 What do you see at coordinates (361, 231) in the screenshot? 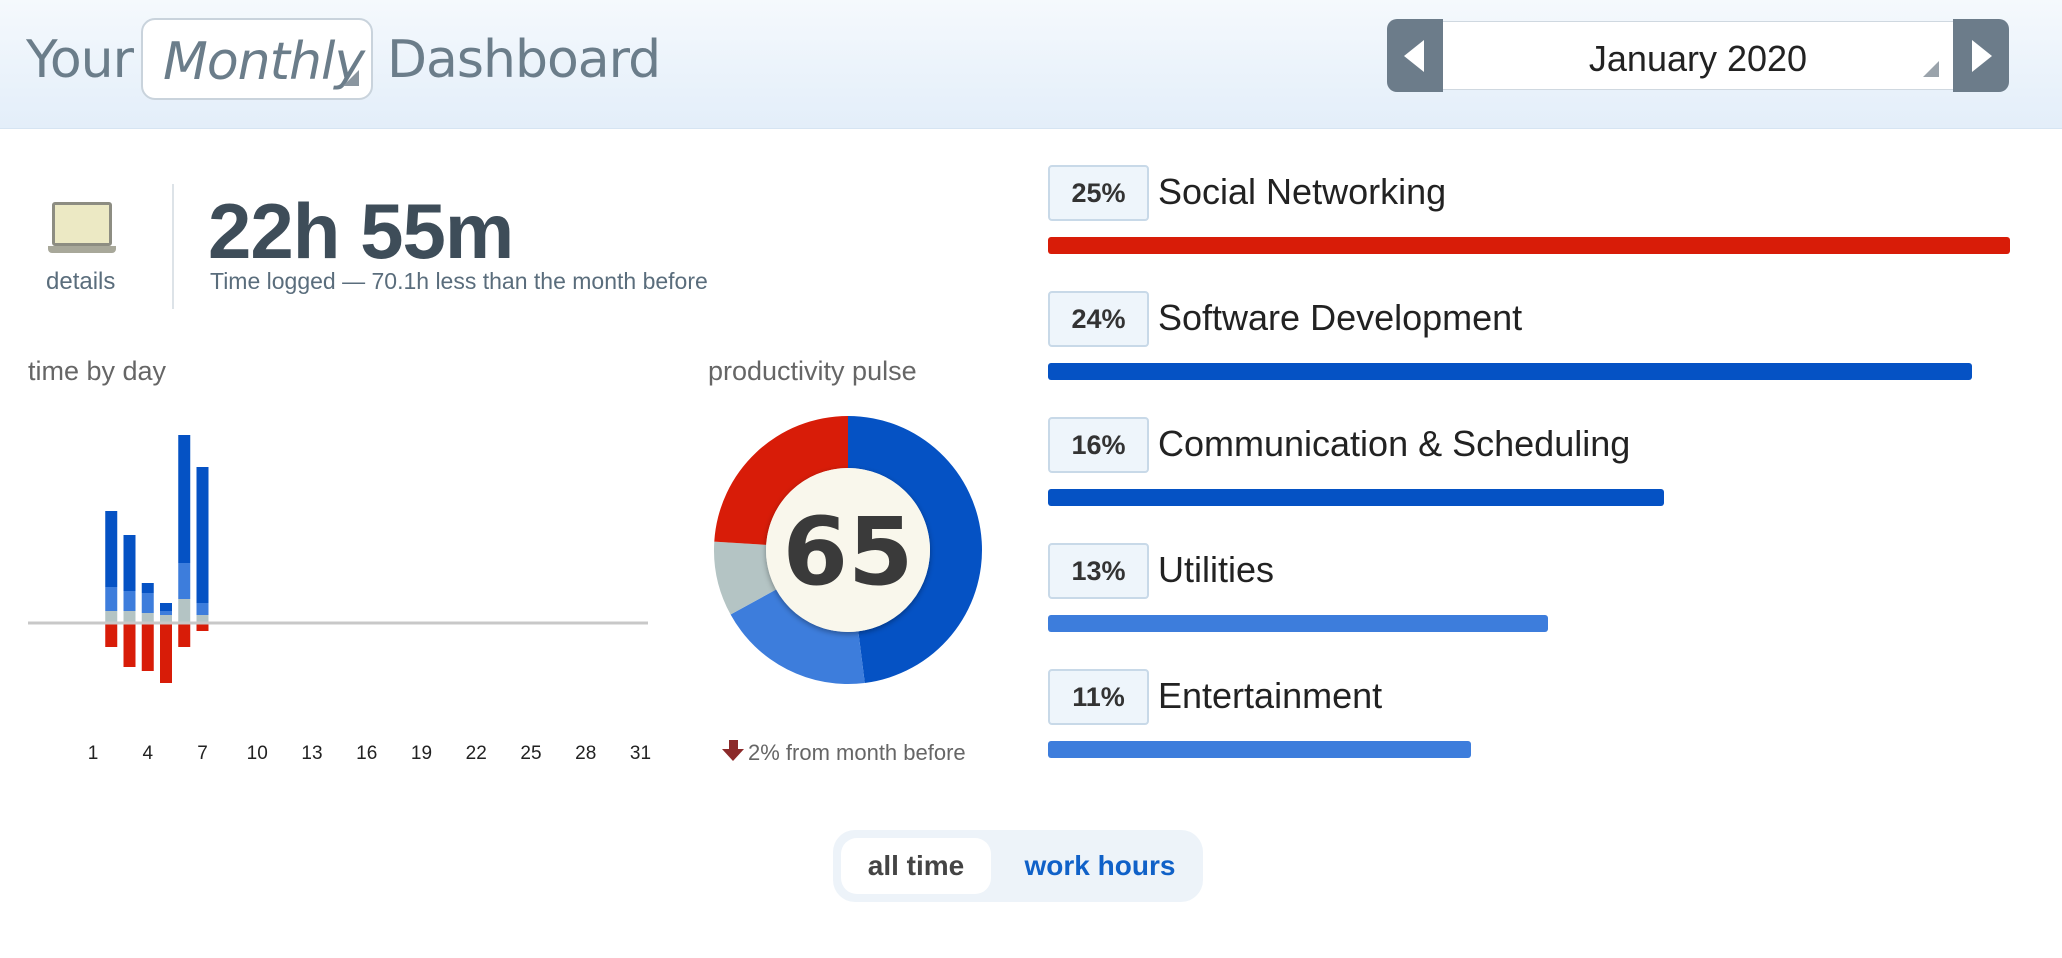
I see `total-time-logged: 22h 55m` at bounding box center [361, 231].